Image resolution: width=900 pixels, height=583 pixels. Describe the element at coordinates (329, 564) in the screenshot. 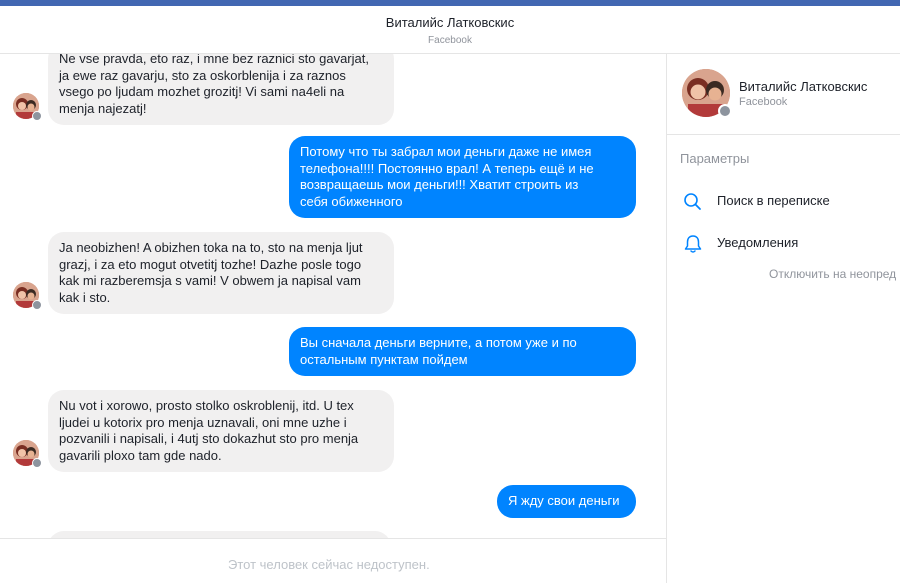

I see `unavailable-status: Этот человек сейчас недоступен.` at that location.